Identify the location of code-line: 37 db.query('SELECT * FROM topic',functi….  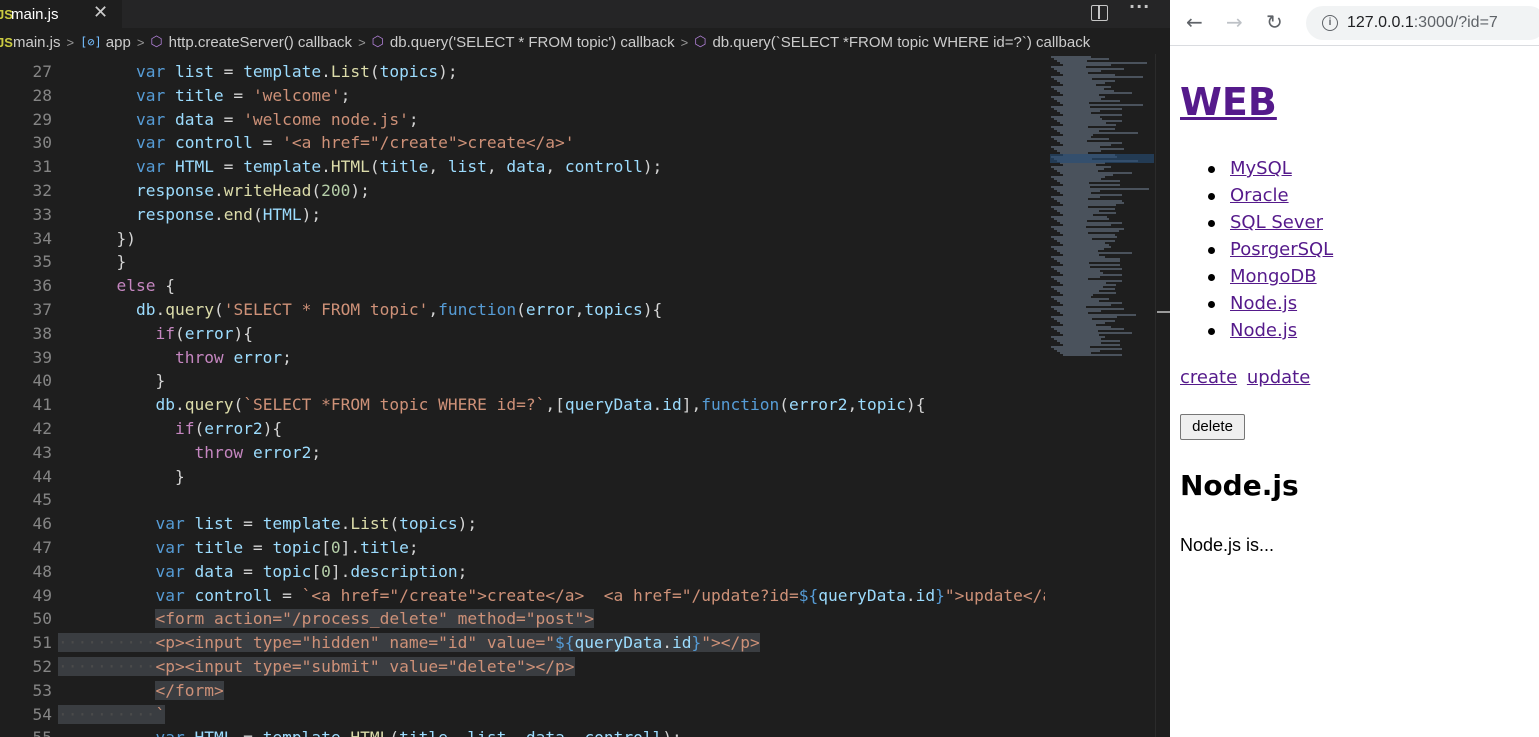
(522, 310).